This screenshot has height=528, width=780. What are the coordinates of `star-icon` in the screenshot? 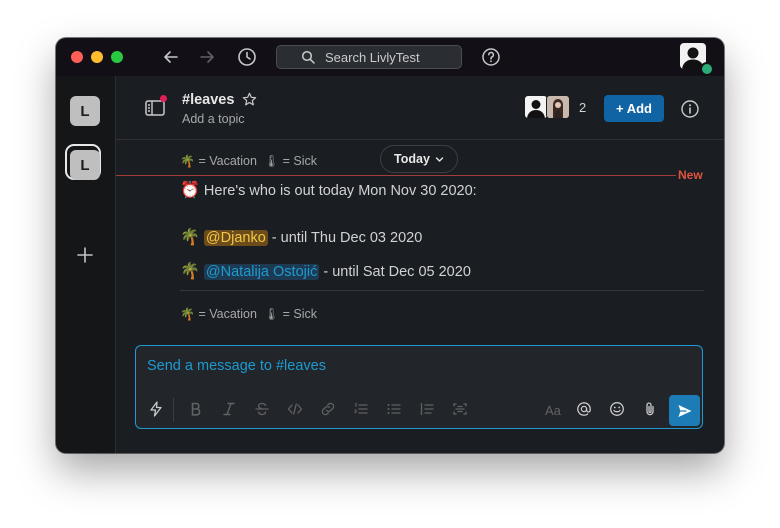 It's located at (249, 99).